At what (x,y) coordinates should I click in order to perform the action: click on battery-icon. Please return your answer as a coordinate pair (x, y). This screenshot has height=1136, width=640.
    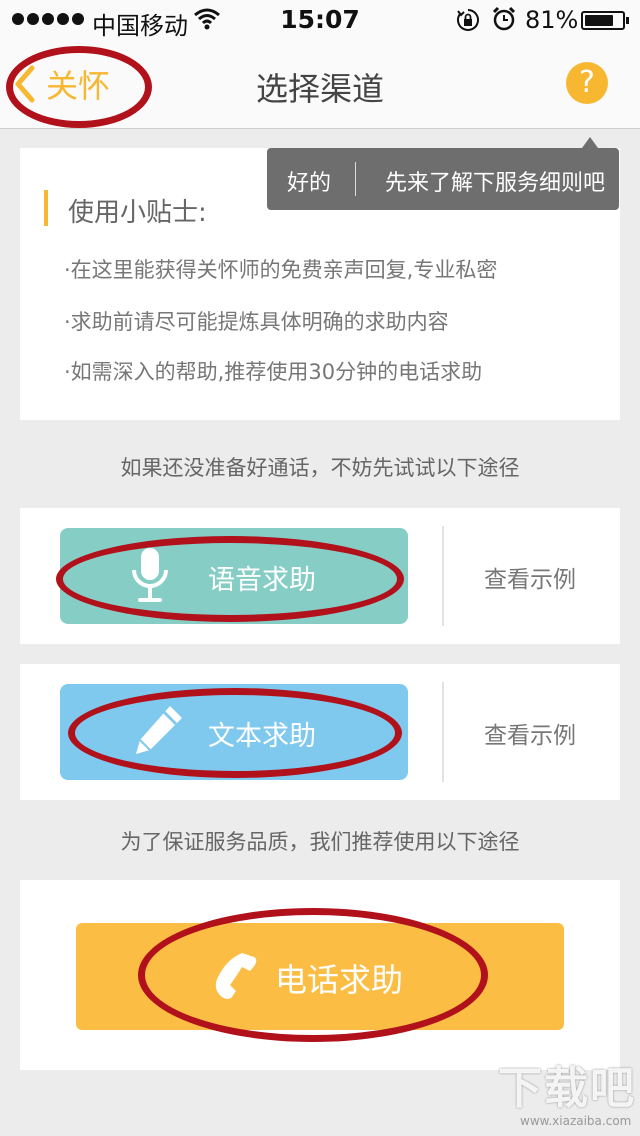
    Looking at the image, I should click on (605, 20).